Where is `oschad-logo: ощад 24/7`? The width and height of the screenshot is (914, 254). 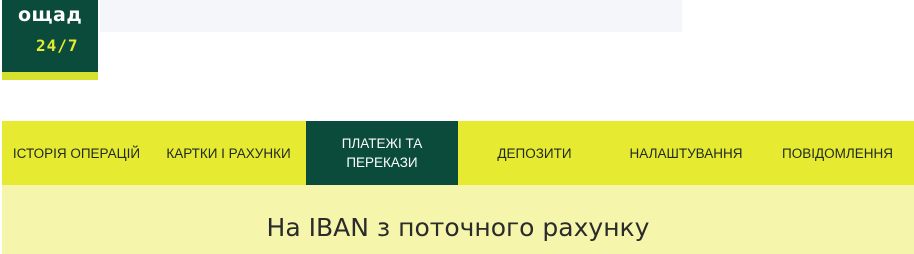
oschad-logo: ощад 24/7 is located at coordinates (50, 40).